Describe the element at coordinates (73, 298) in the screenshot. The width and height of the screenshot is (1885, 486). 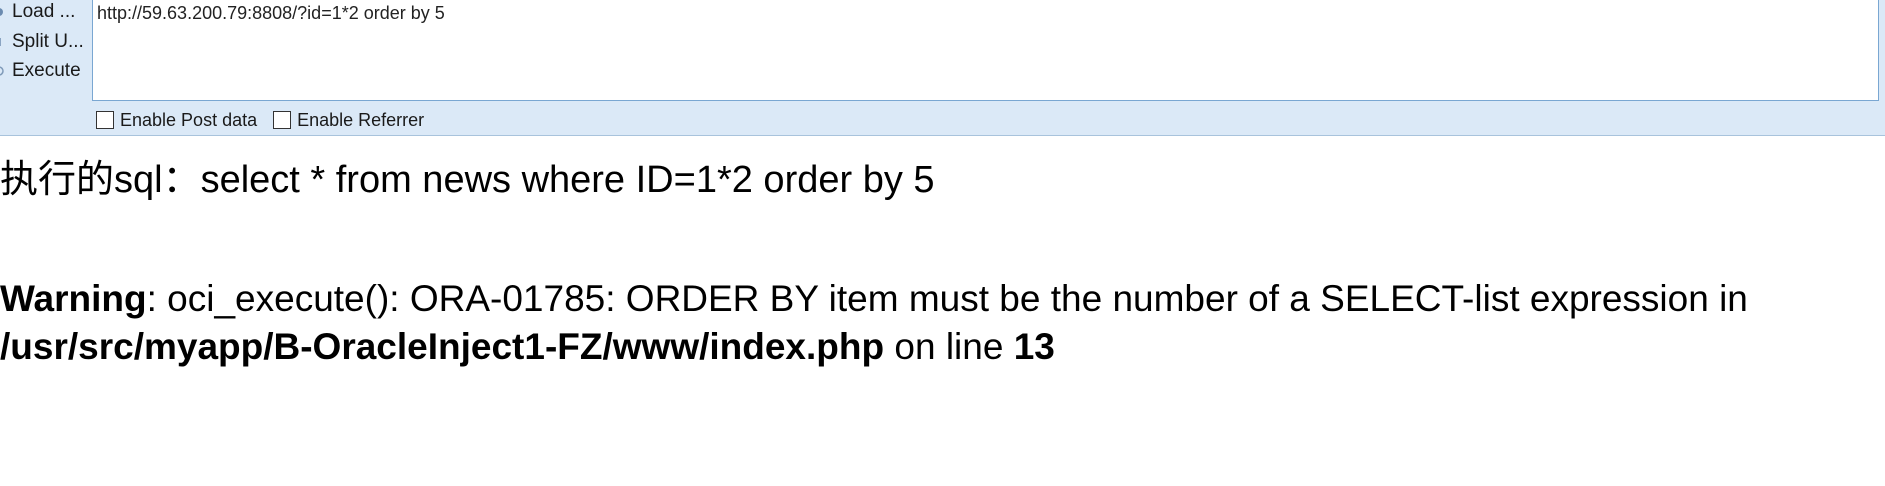
I see `warning-label: Warning` at that location.